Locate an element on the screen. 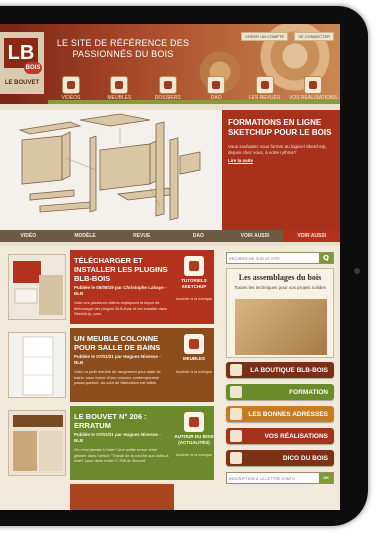 The image size is (375, 533). article-title: UN MEUBLE COLONNE POUR SALLE DE BAINS is located at coordinates (122, 343).